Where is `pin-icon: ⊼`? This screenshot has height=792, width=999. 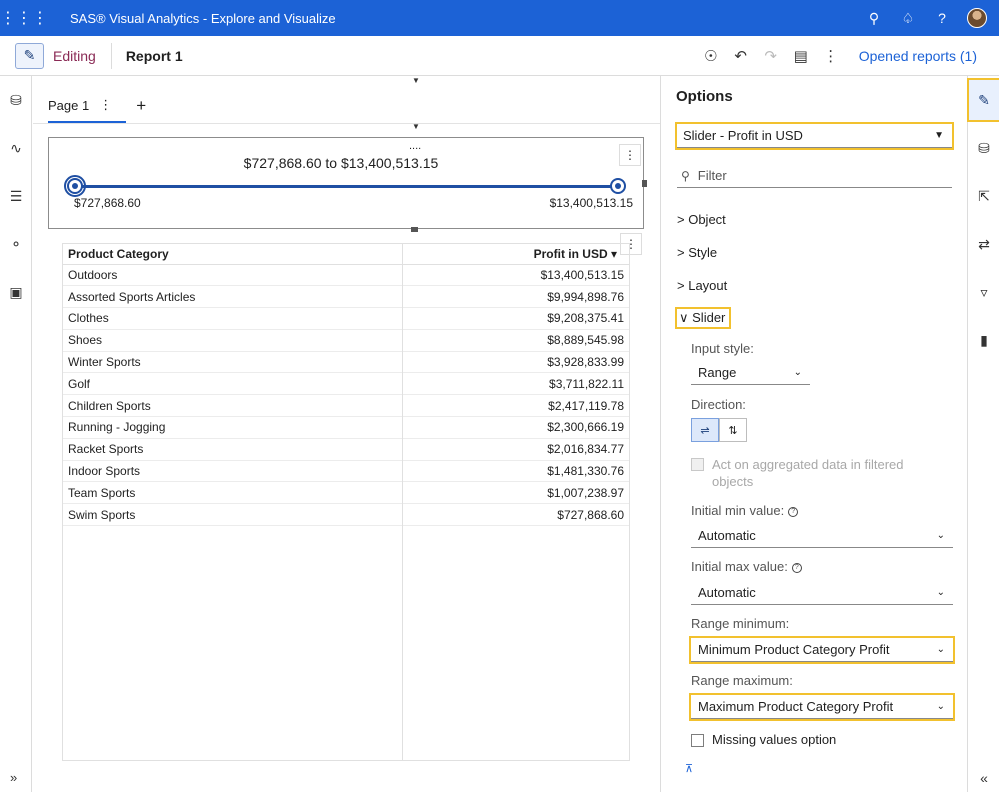
pin-icon: ⊼ is located at coordinates (689, 768).